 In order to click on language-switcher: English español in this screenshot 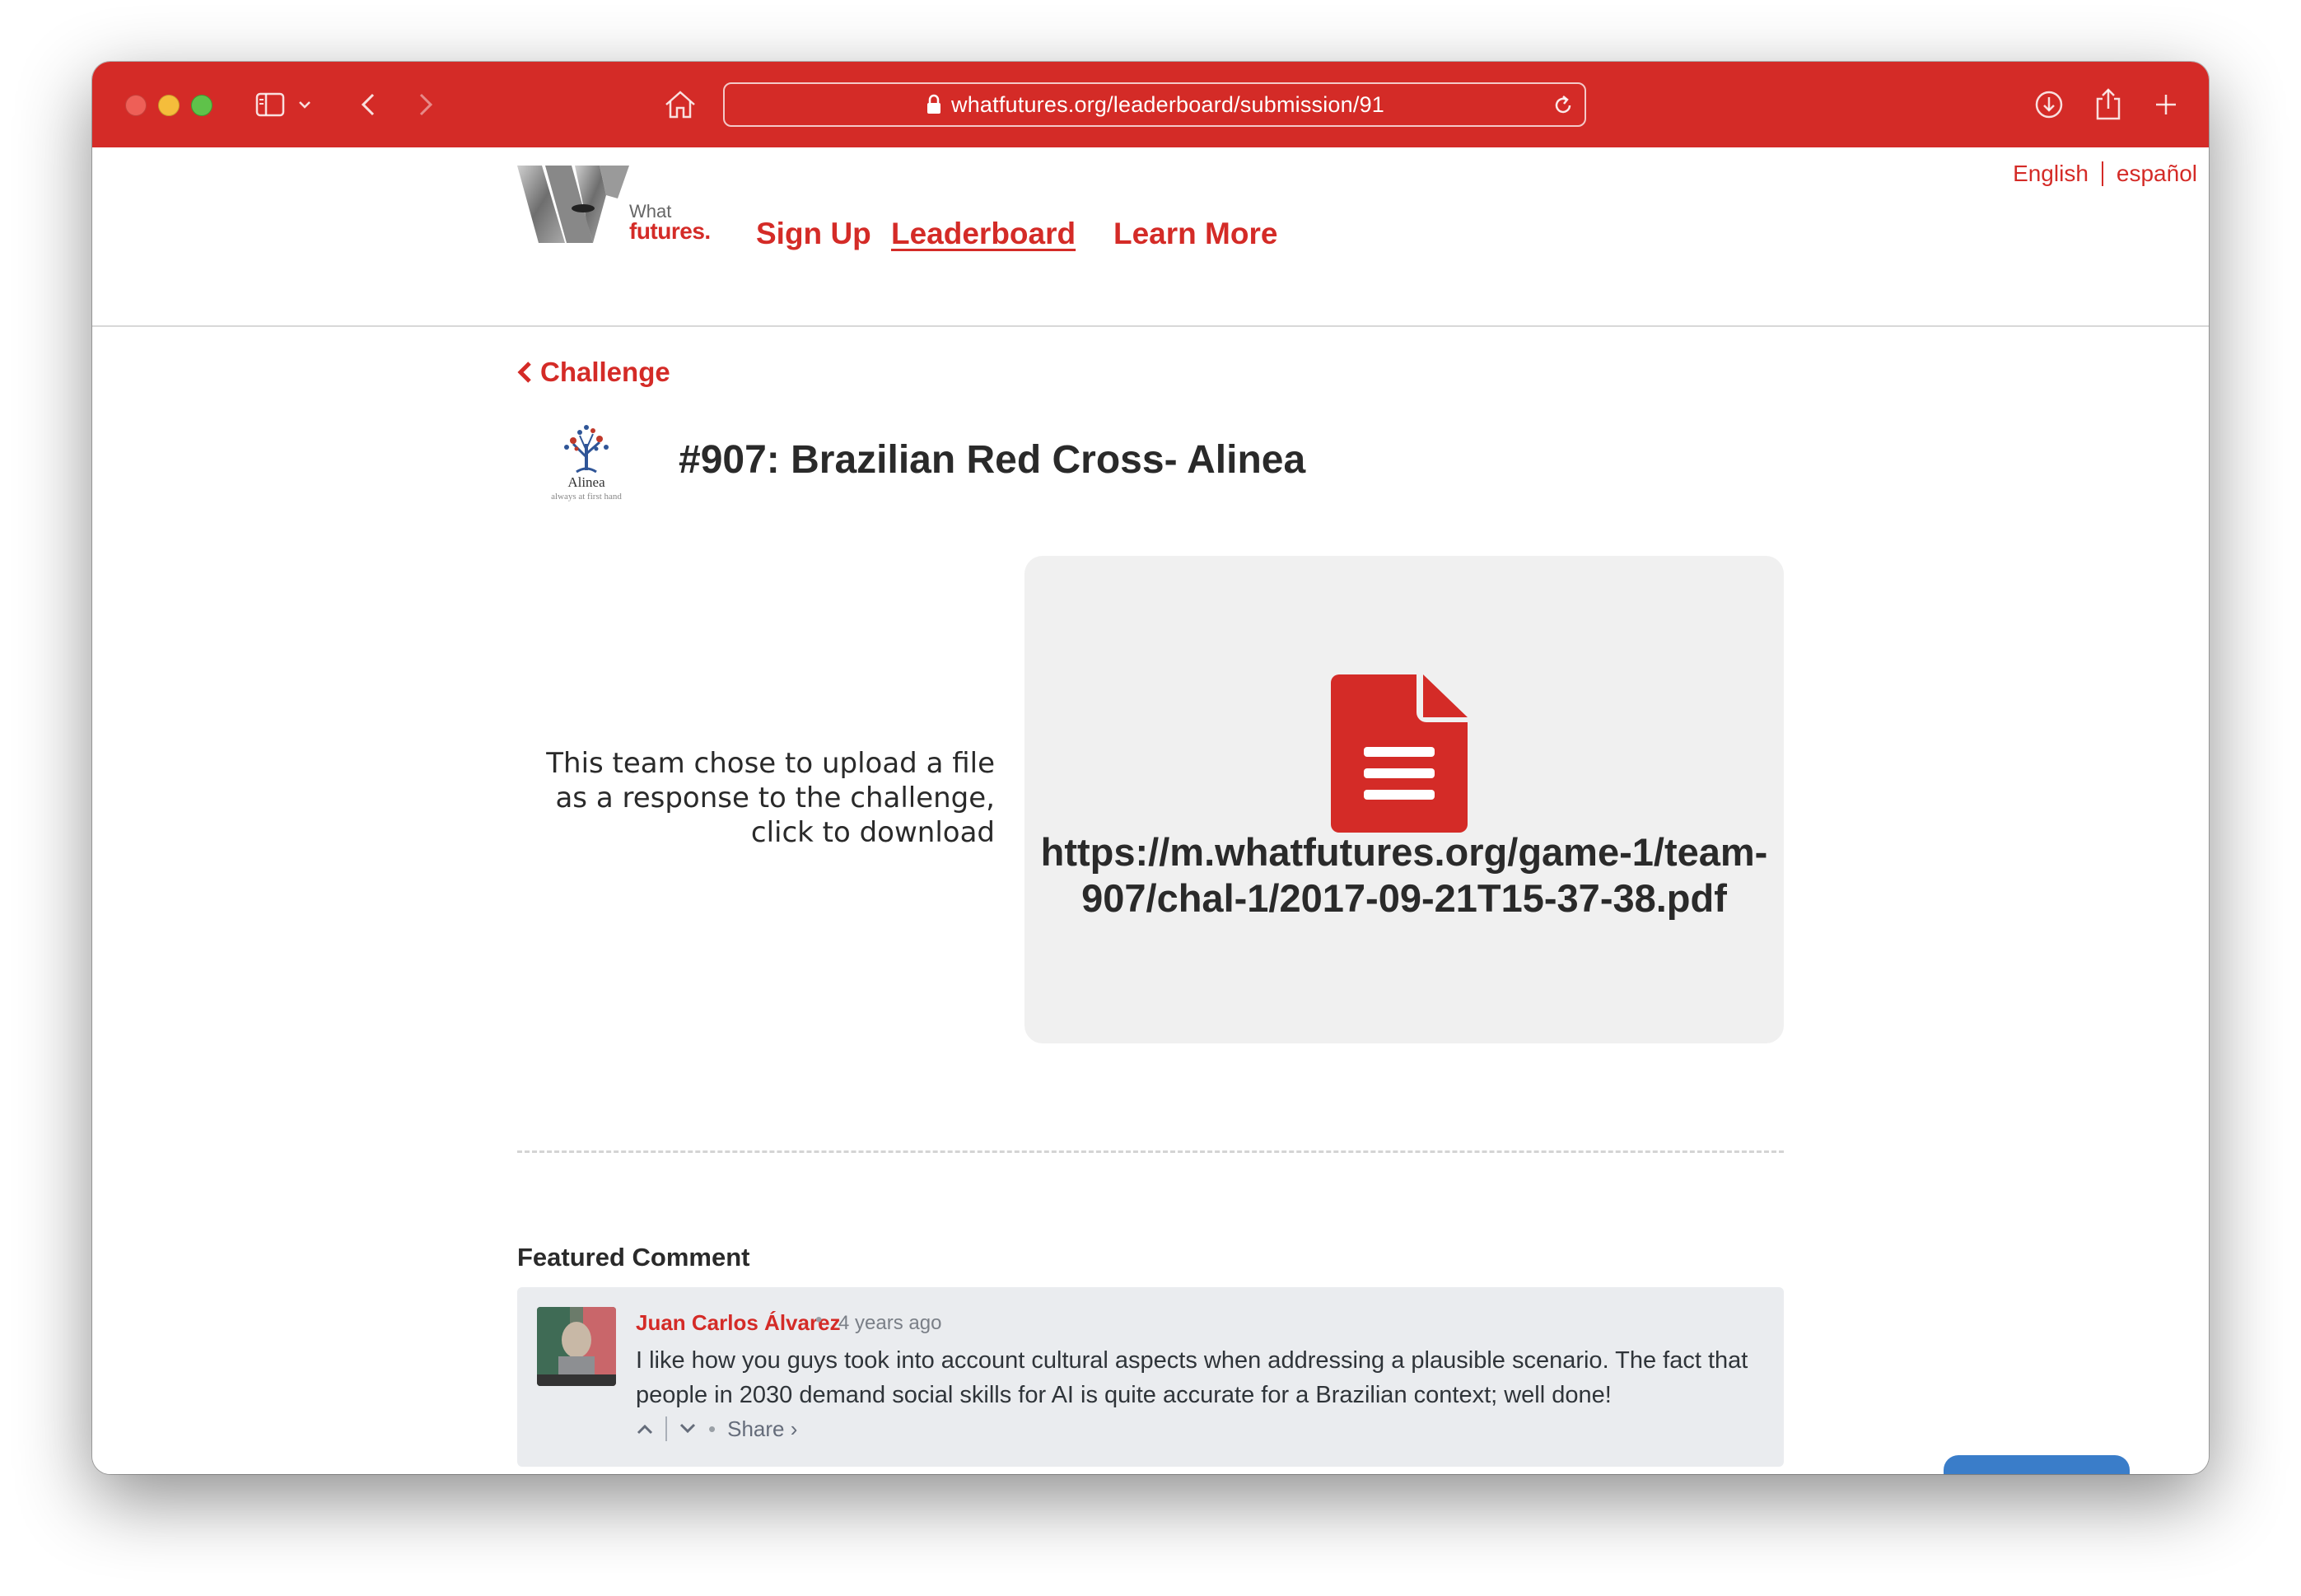, I will do `click(2105, 174)`.